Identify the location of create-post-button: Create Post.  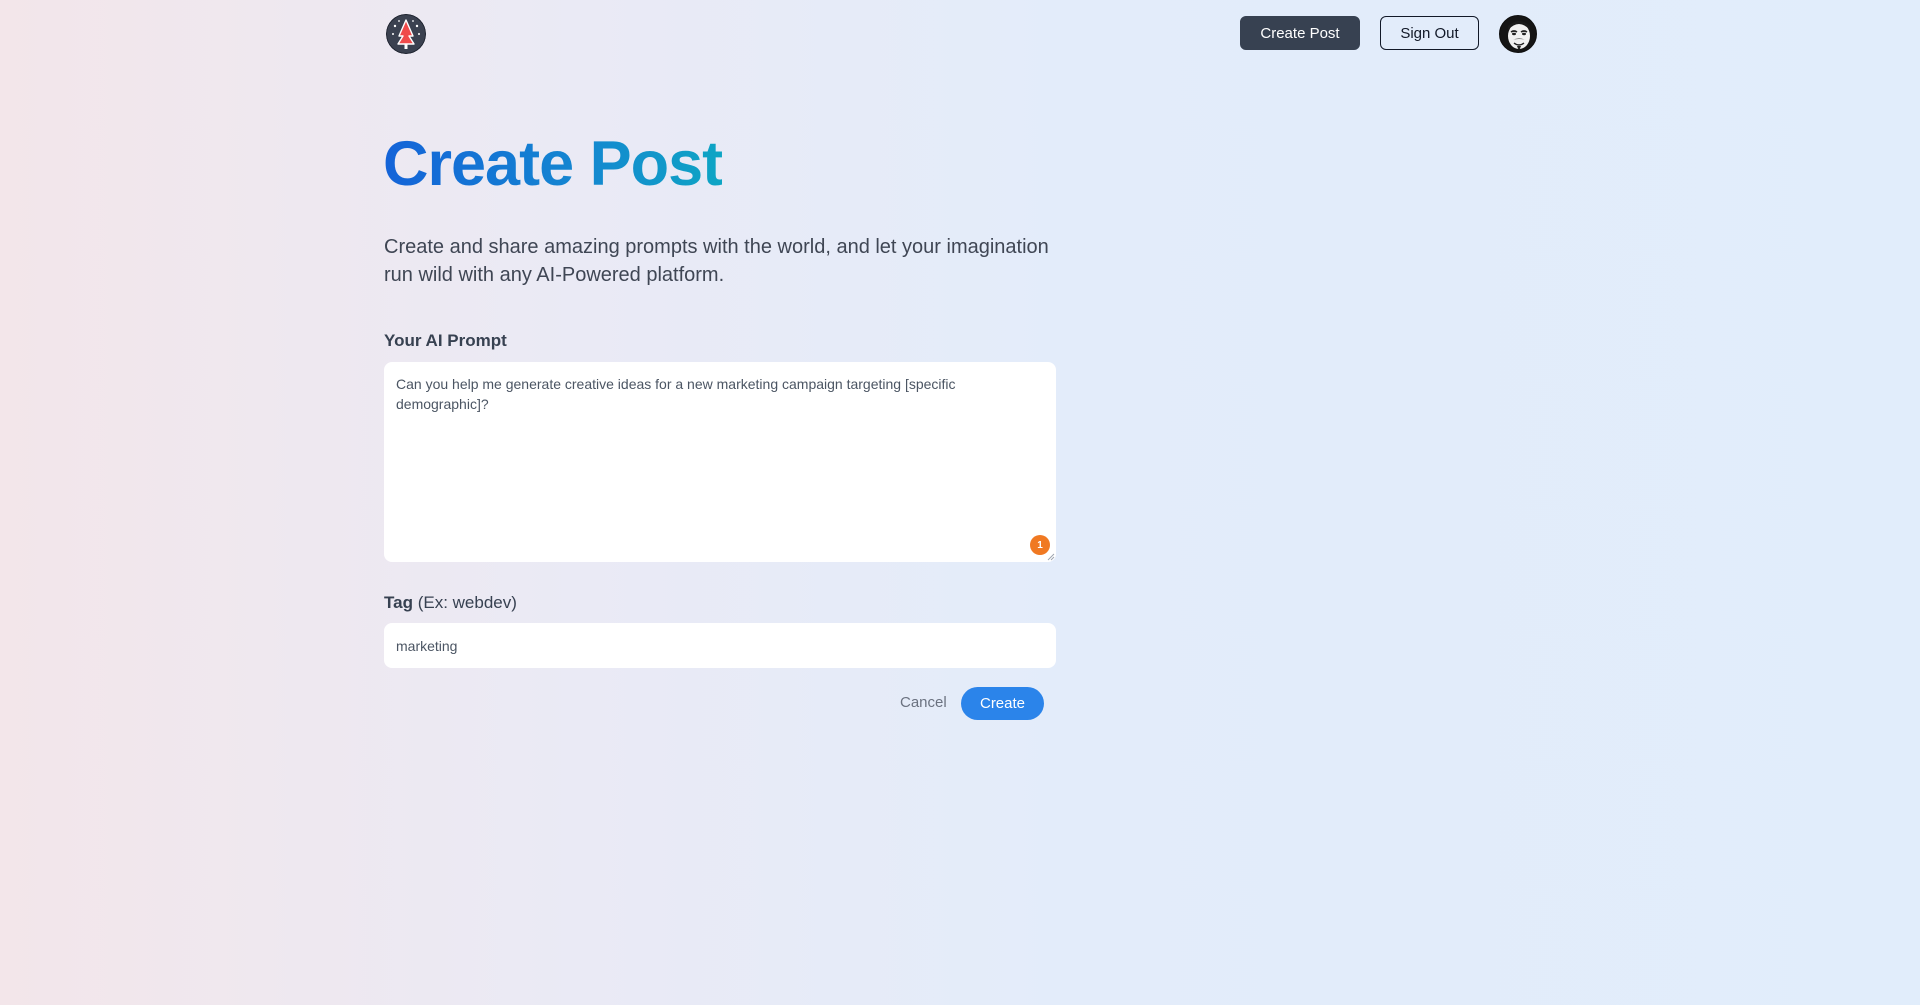
(1300, 33).